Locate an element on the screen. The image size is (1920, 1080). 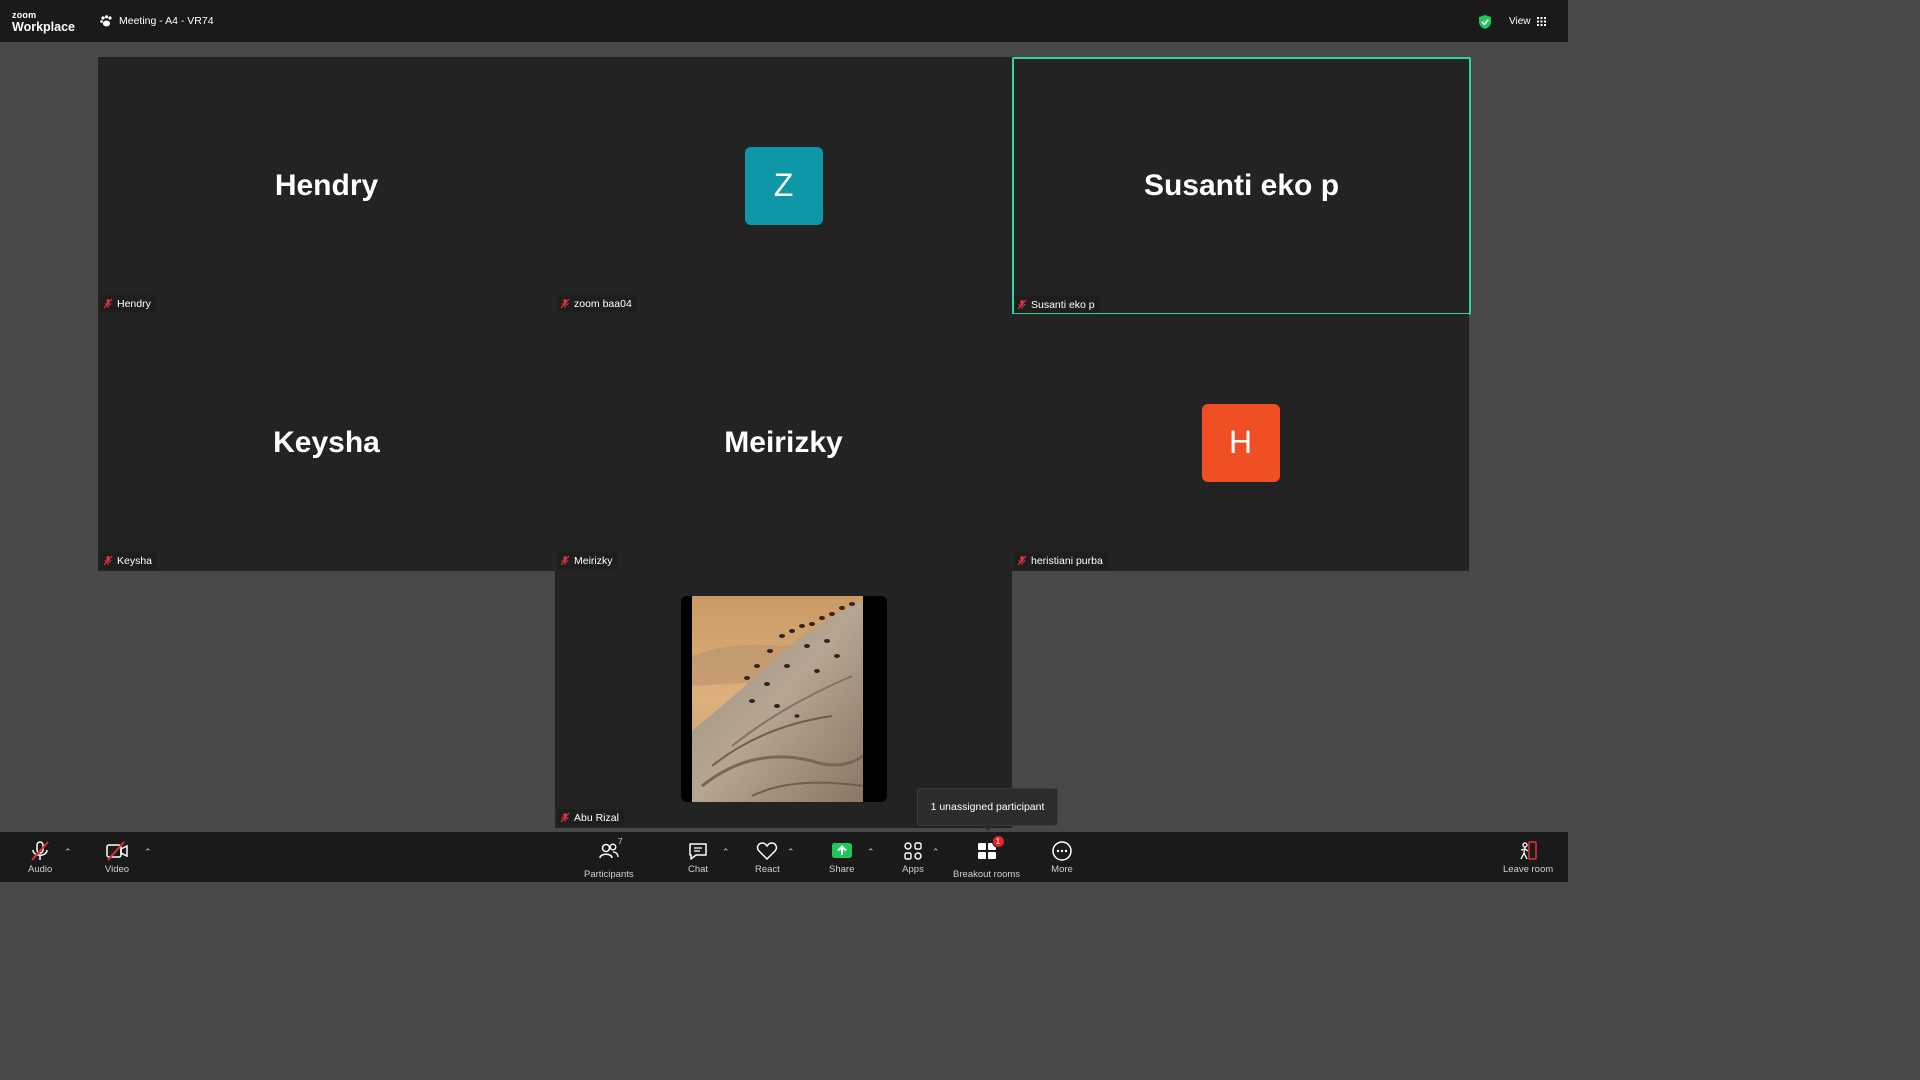
apps-button: Apps is located at coordinates (913, 857).